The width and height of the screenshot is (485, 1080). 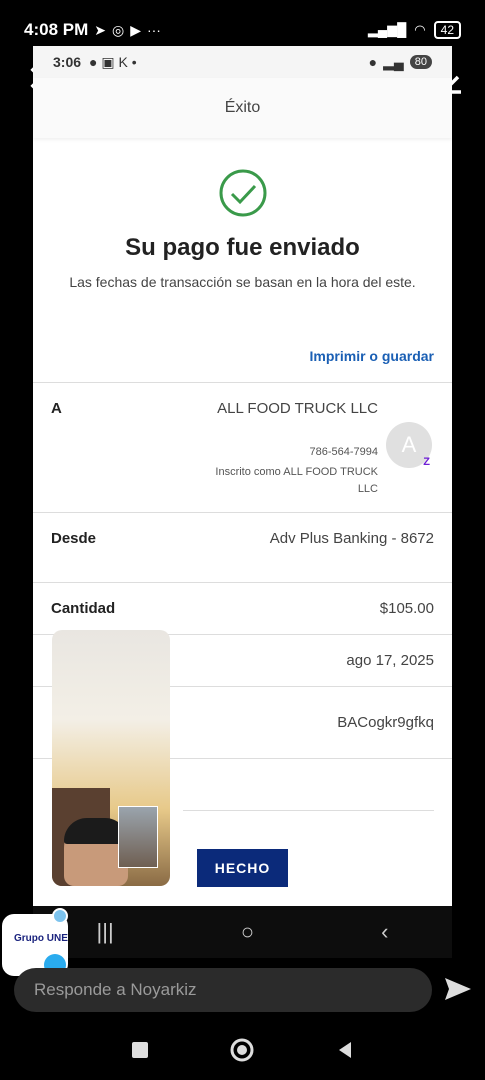 What do you see at coordinates (242, 62) in the screenshot?
I see `inner-status-bar: 3:06 ● ▣ K • ● ▂▄ 80` at bounding box center [242, 62].